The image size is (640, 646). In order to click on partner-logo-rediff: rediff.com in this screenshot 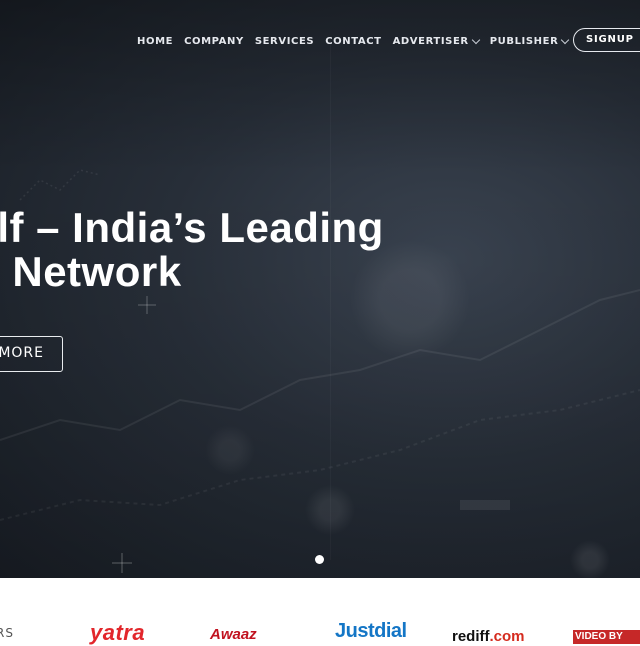, I will do `click(488, 636)`.